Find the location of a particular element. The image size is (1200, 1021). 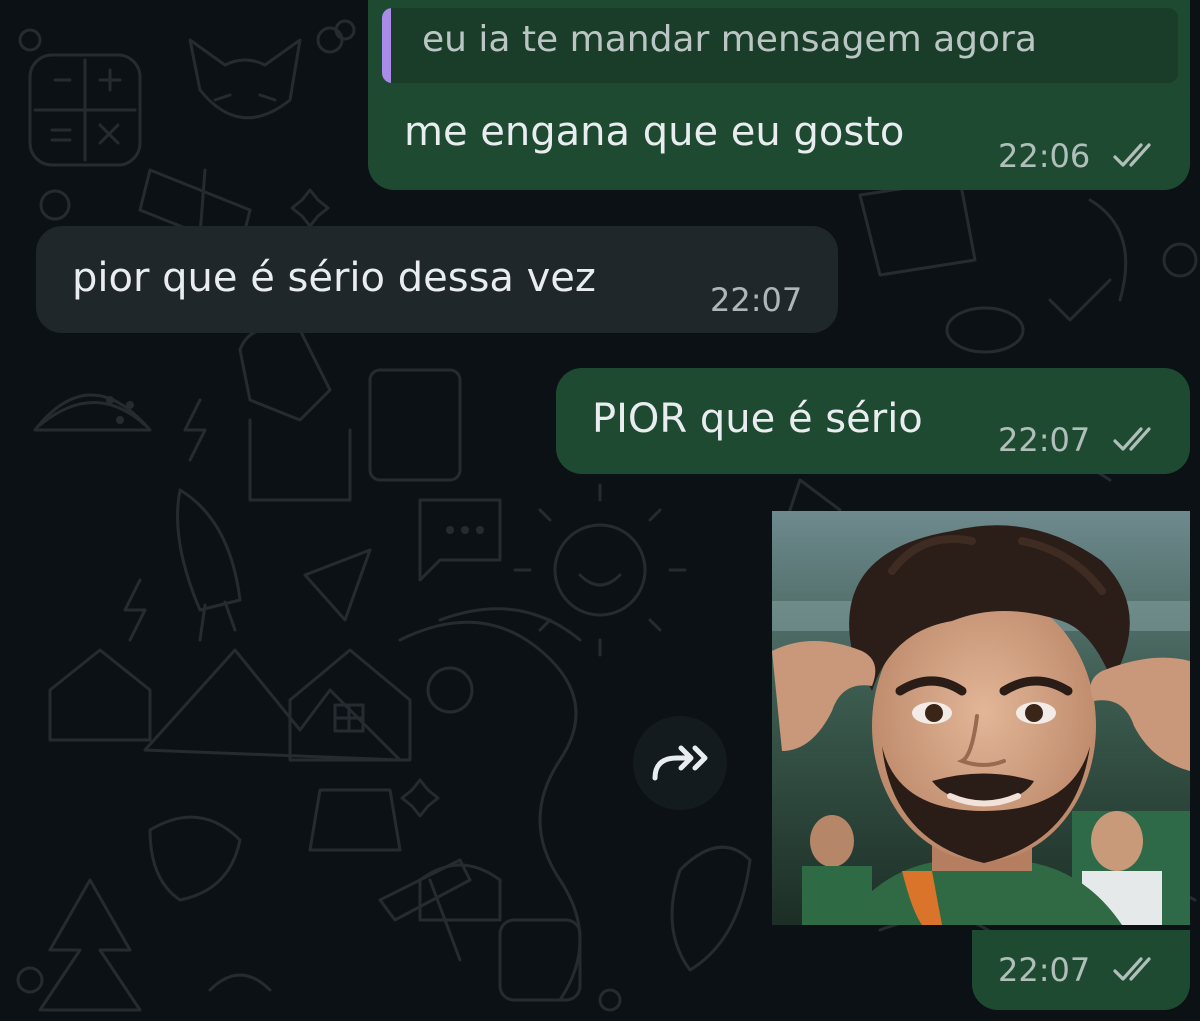

photo-message is located at coordinates (981, 718).